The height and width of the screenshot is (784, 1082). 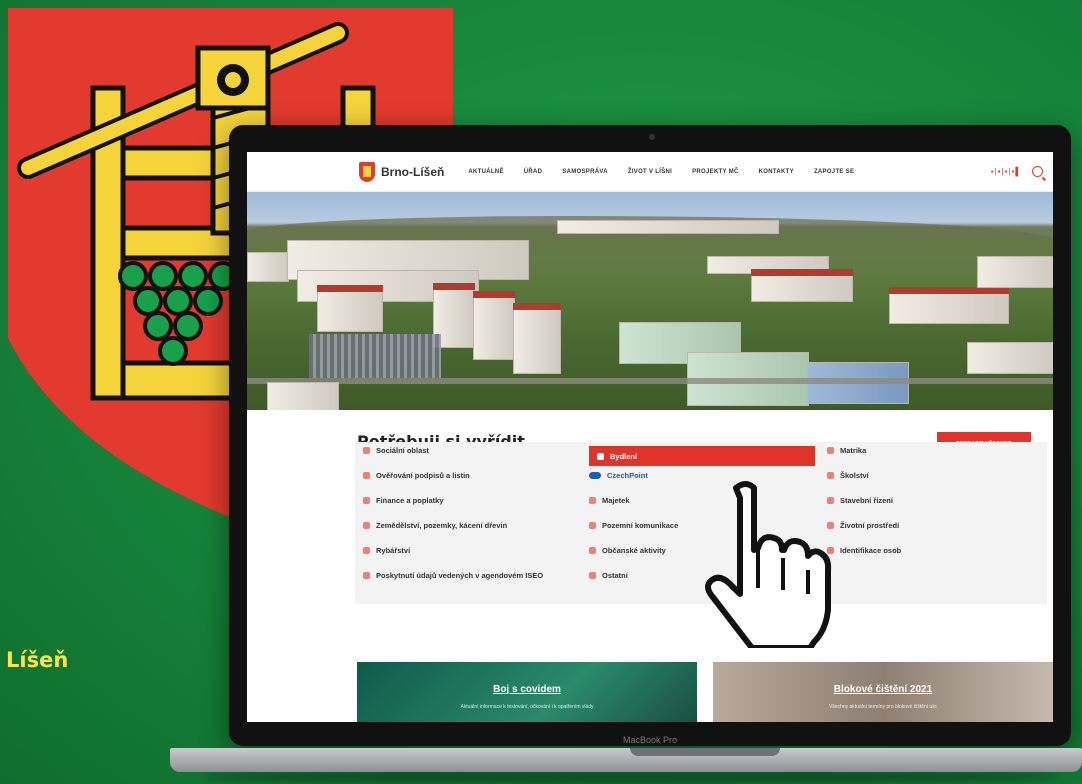 What do you see at coordinates (932, 533) in the screenshot?
I see `service-zivotni-prostredi: Životní prostředí` at bounding box center [932, 533].